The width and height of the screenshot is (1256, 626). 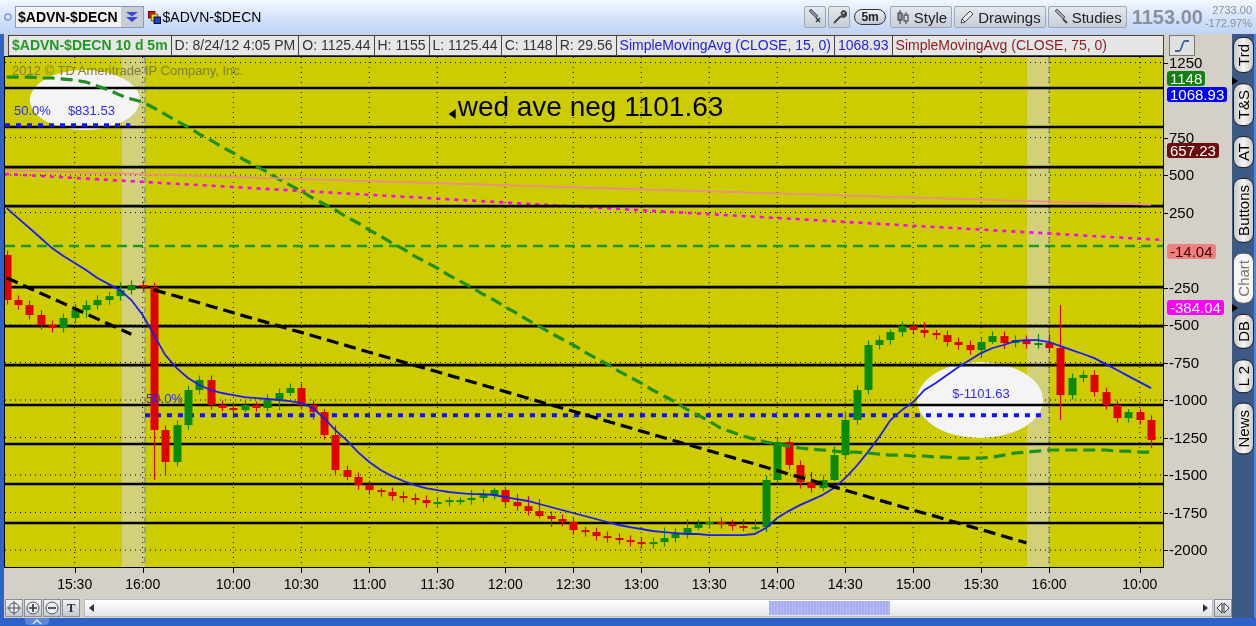 What do you see at coordinates (1000, 17) in the screenshot?
I see `drawings-button: Drawings` at bounding box center [1000, 17].